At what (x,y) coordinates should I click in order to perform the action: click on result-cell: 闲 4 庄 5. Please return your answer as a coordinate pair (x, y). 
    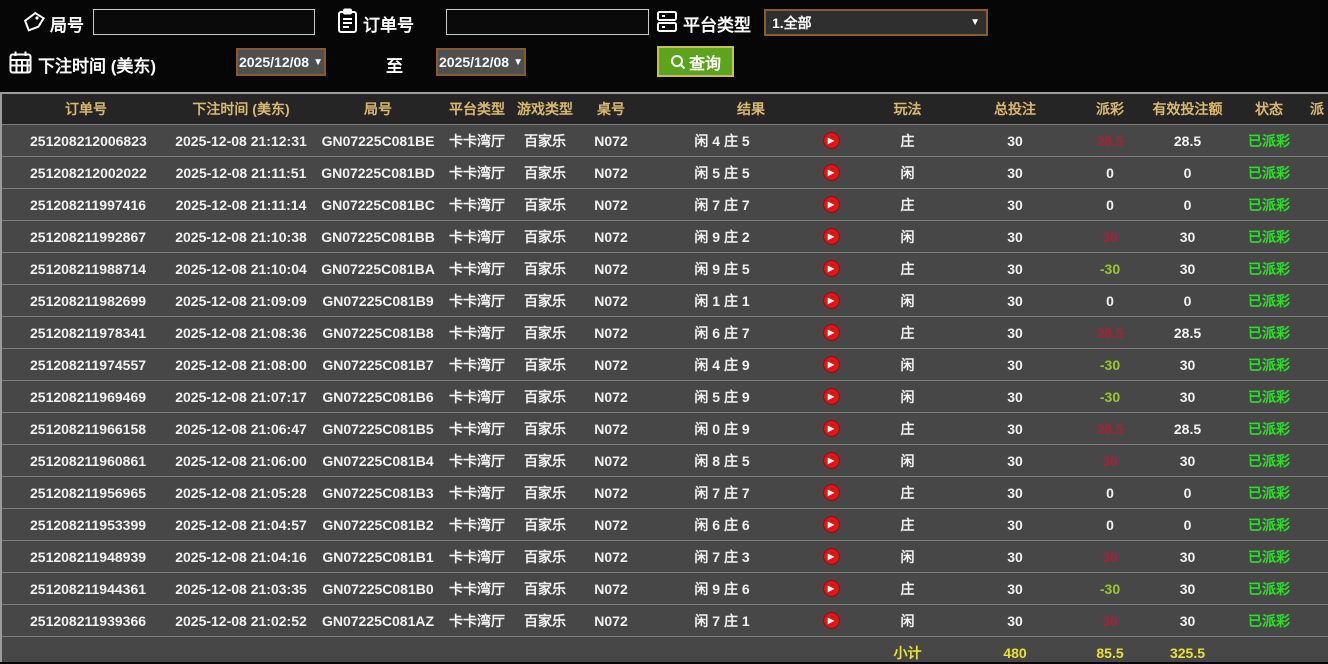
    Looking at the image, I should click on (722, 140).